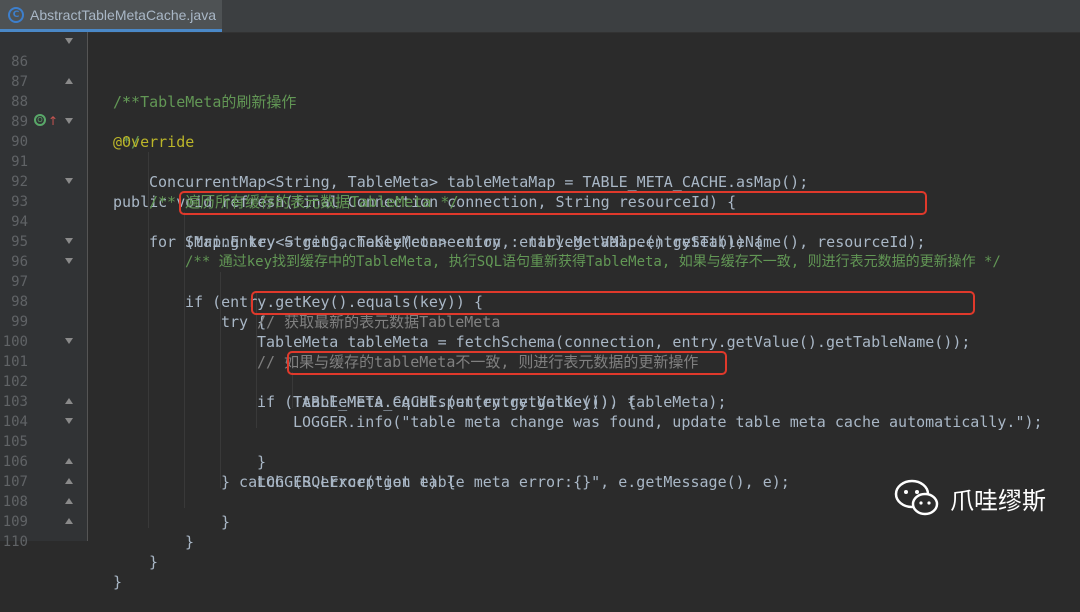 Image resolution: width=1080 pixels, height=612 pixels. I want to click on line-number: 110, so click(15, 542).